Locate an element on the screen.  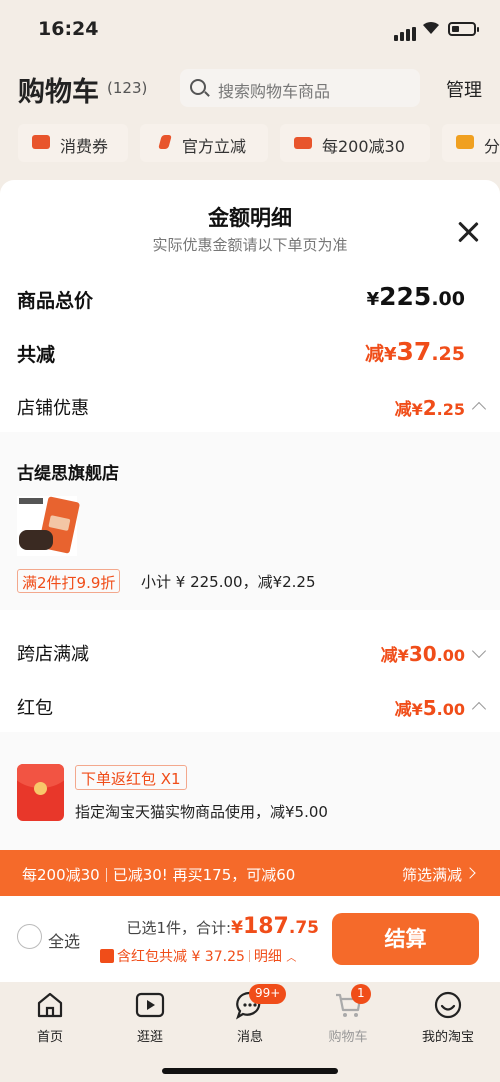
tab-label: 逛逛 is located at coordinates (149, 1037).